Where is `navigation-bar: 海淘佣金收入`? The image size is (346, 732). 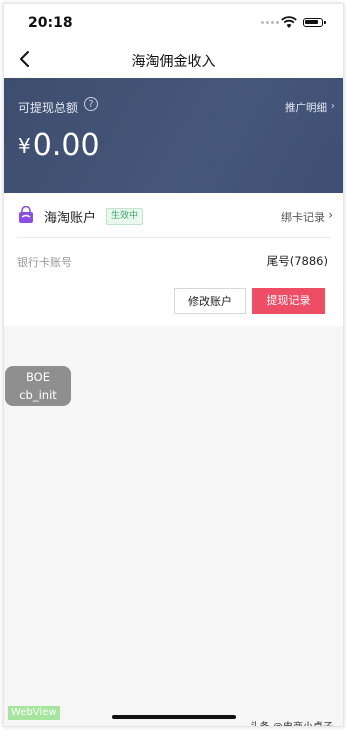
navigation-bar: 海淘佣金收入 is located at coordinates (173, 60).